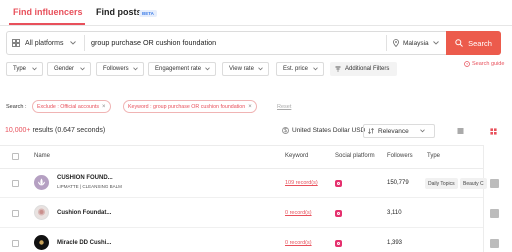  What do you see at coordinates (256, 13) in the screenshot?
I see `top-tabs: Find influencers Find posts BETA` at bounding box center [256, 13].